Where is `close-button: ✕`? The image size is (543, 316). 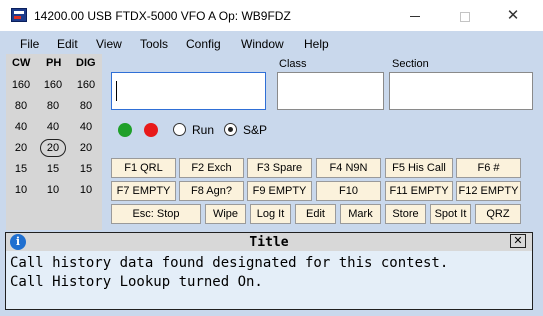
close-button: ✕ is located at coordinates (513, 16).